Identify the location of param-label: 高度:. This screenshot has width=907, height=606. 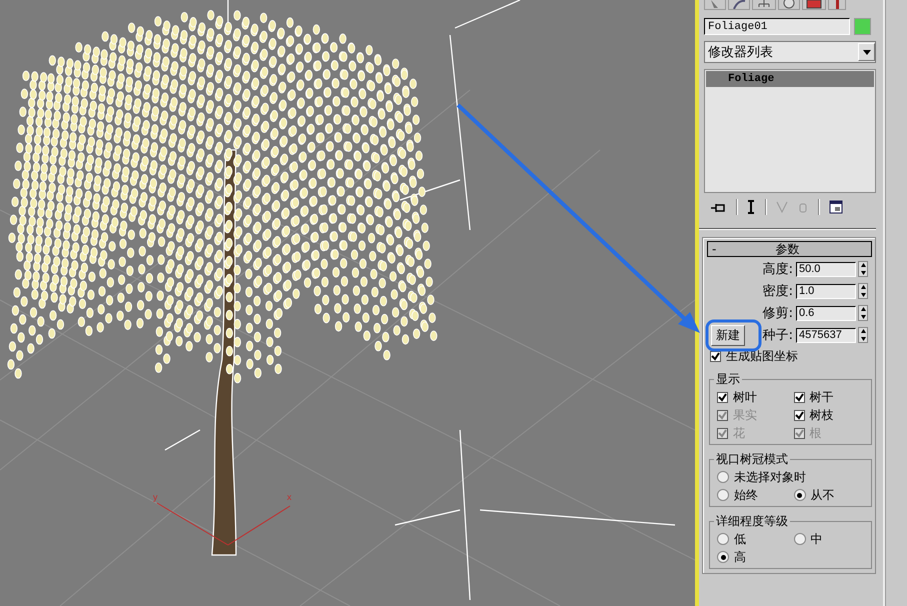
(777, 269).